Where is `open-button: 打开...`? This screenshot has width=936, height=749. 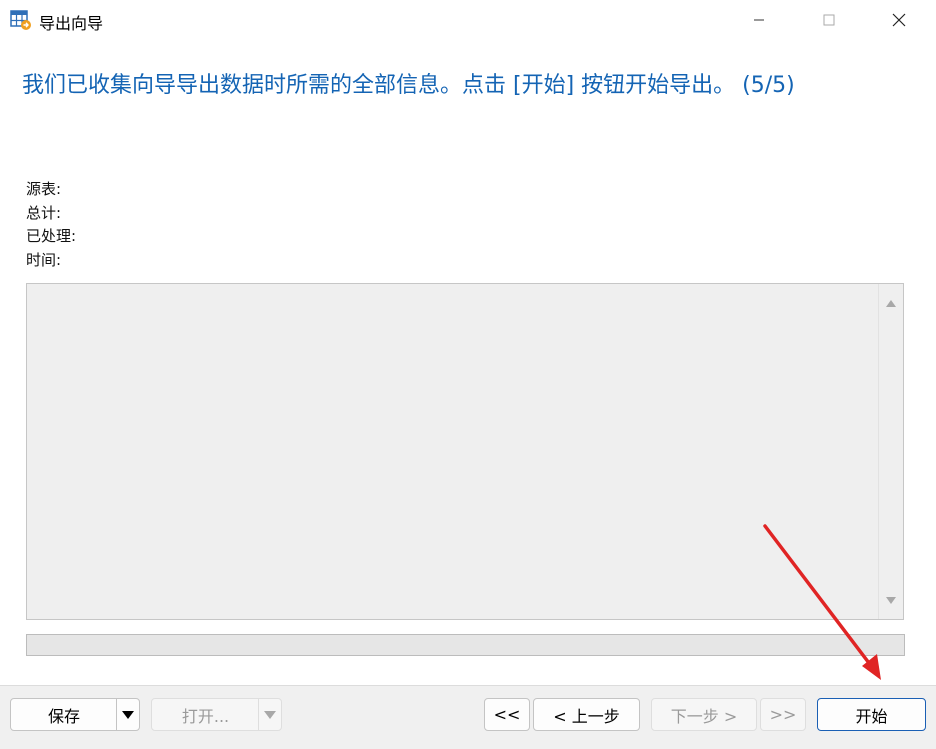 open-button: 打开... is located at coordinates (216, 714).